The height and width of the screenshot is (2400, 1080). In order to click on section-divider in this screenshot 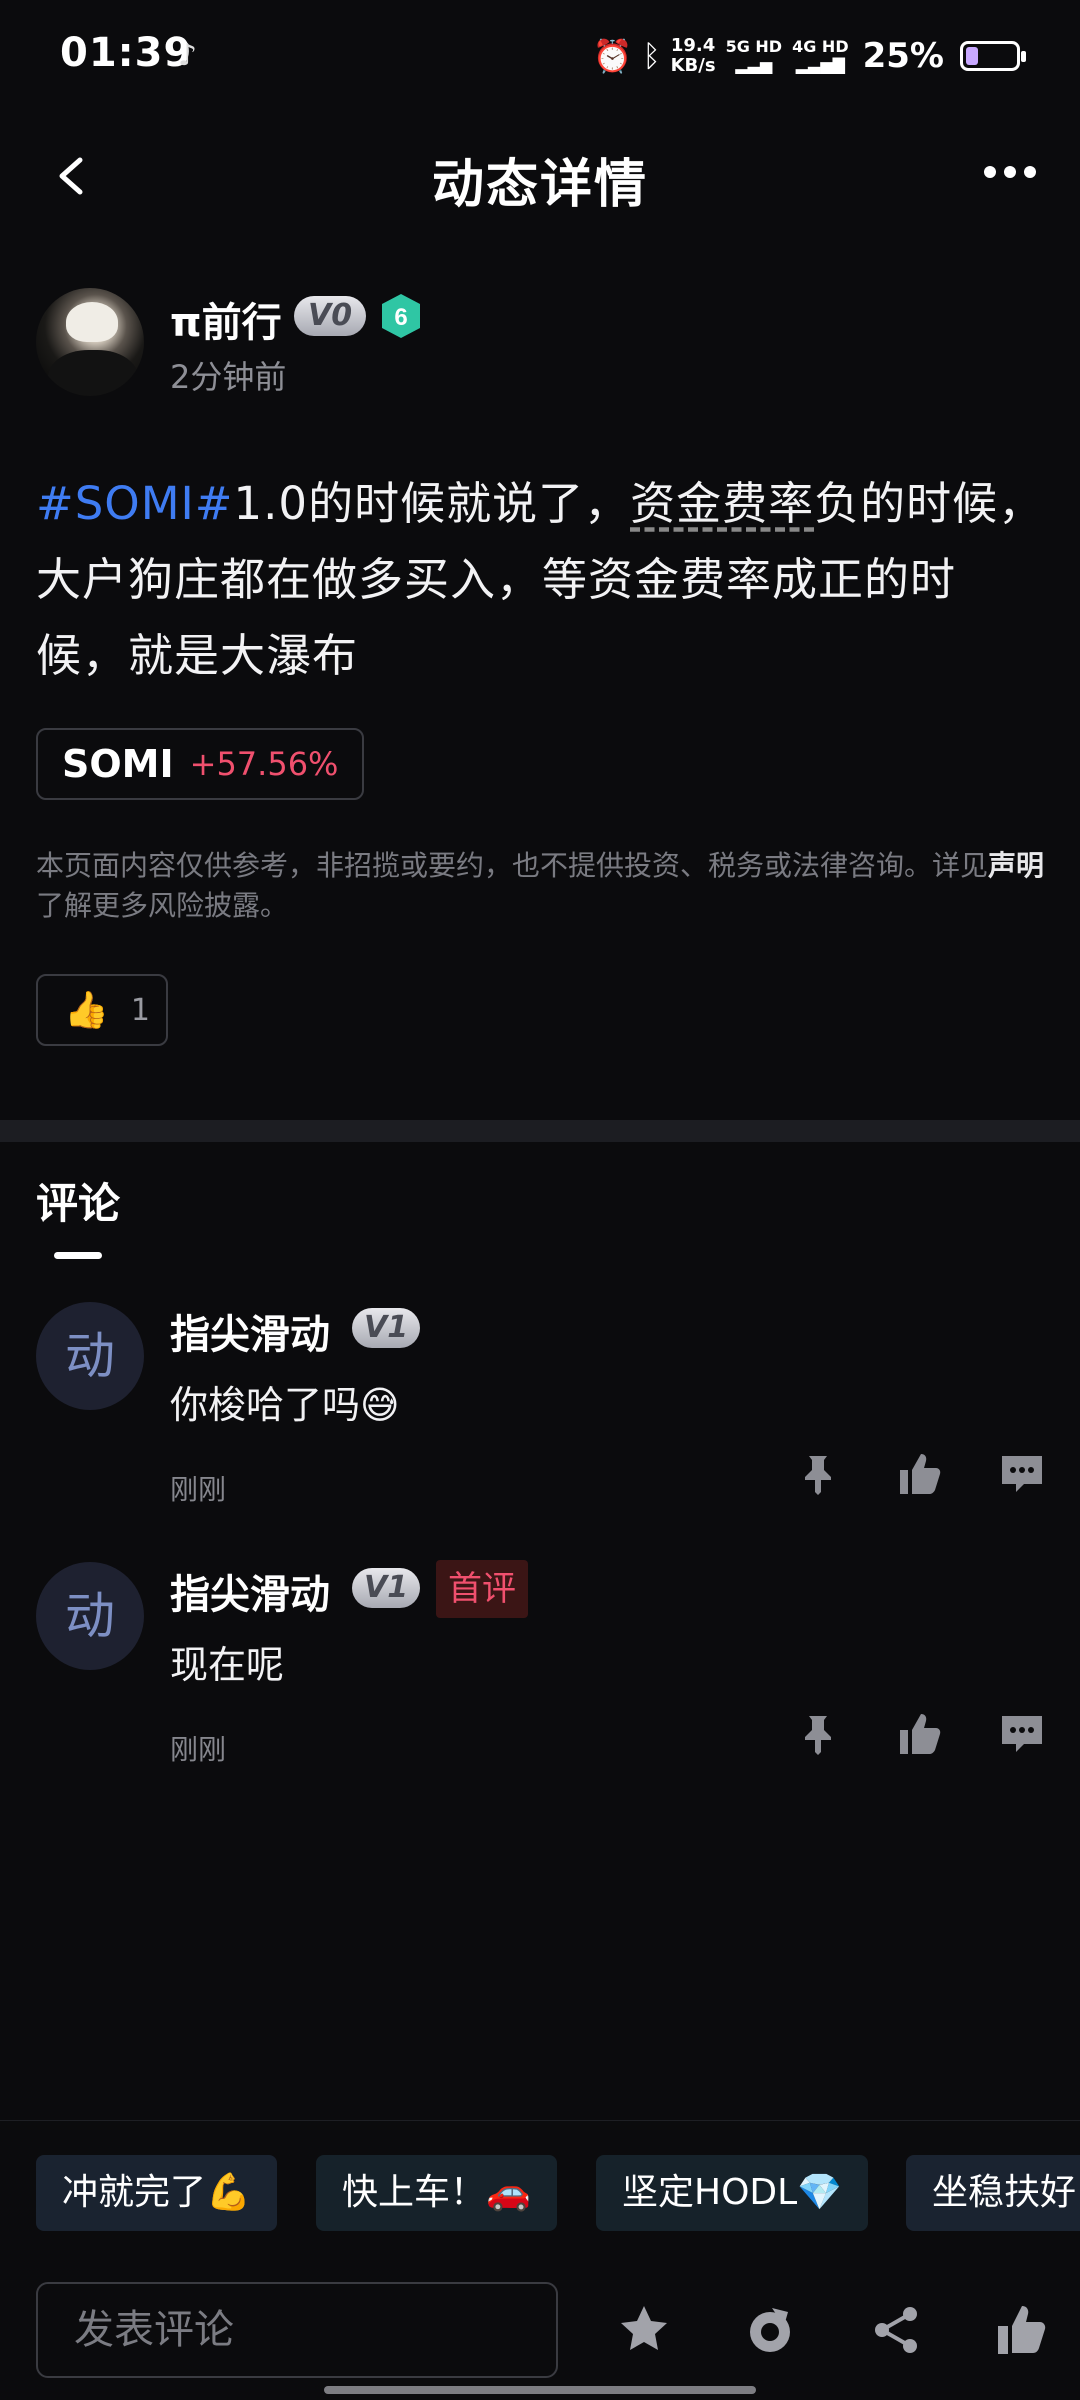, I will do `click(540, 1131)`.